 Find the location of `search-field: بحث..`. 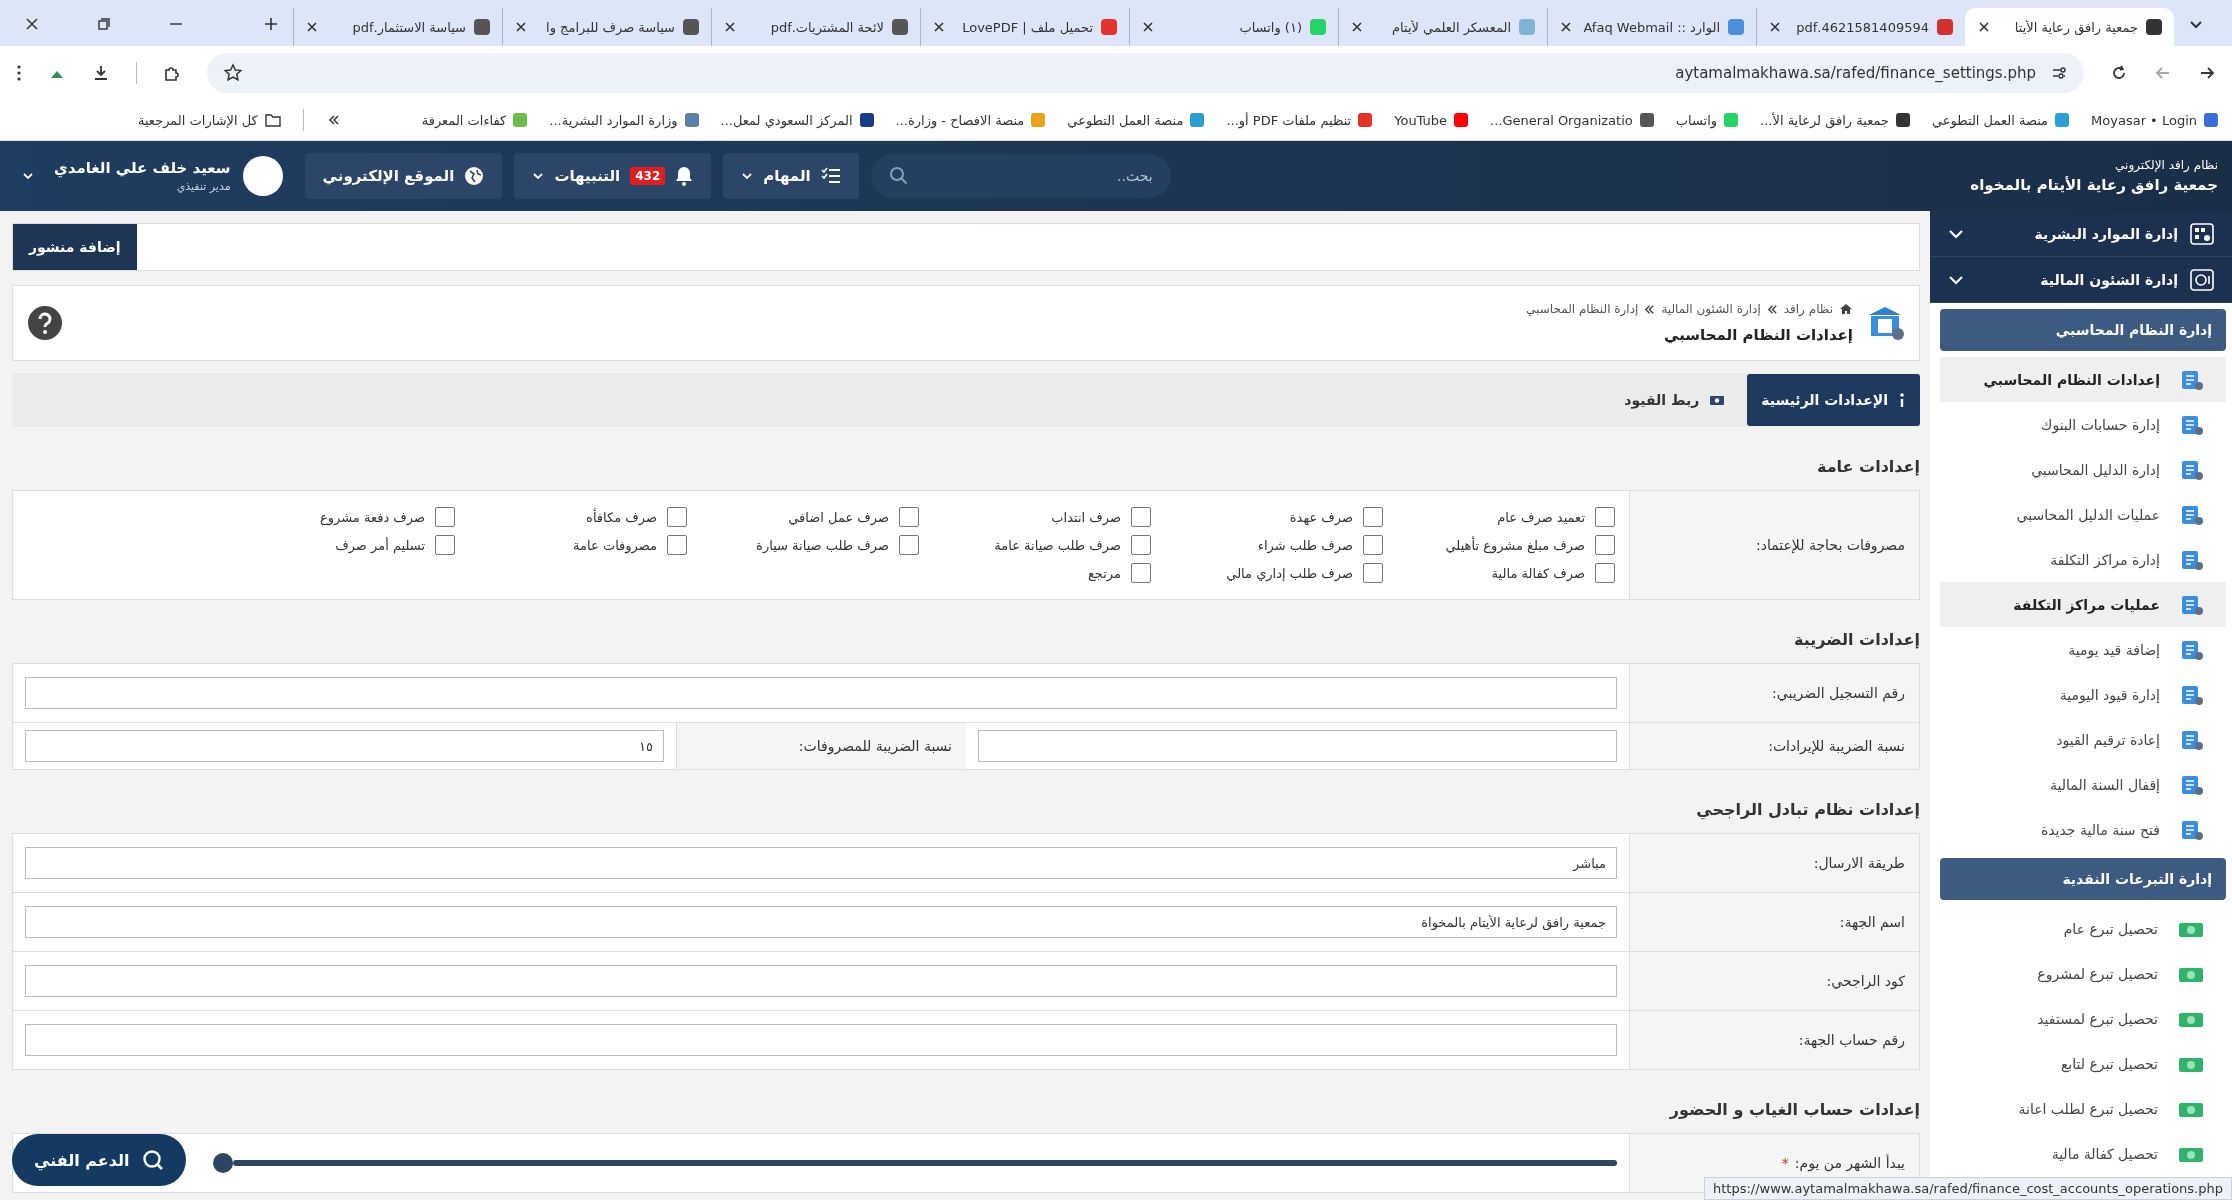

search-field: بحث.. is located at coordinates (1020, 176).